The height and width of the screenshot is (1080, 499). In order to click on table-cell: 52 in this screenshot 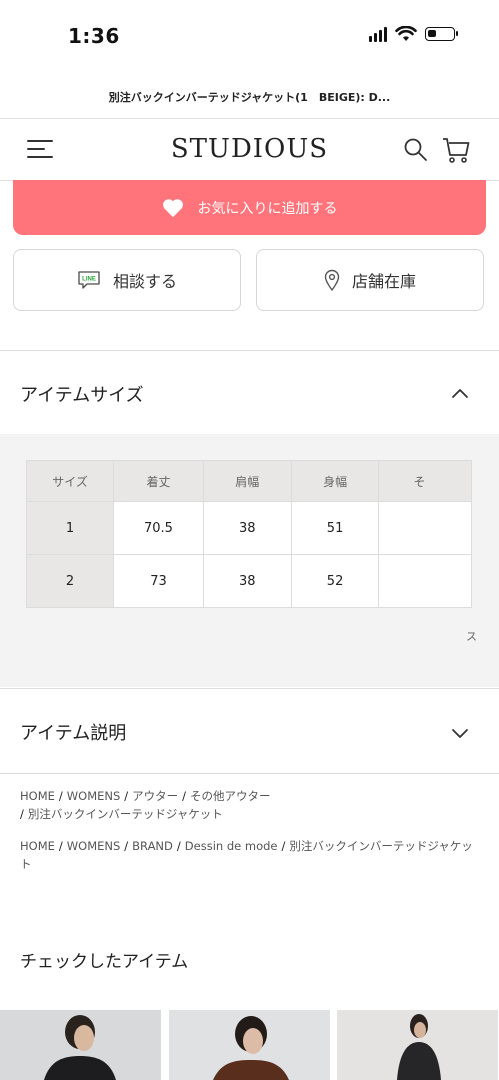, I will do `click(335, 581)`.